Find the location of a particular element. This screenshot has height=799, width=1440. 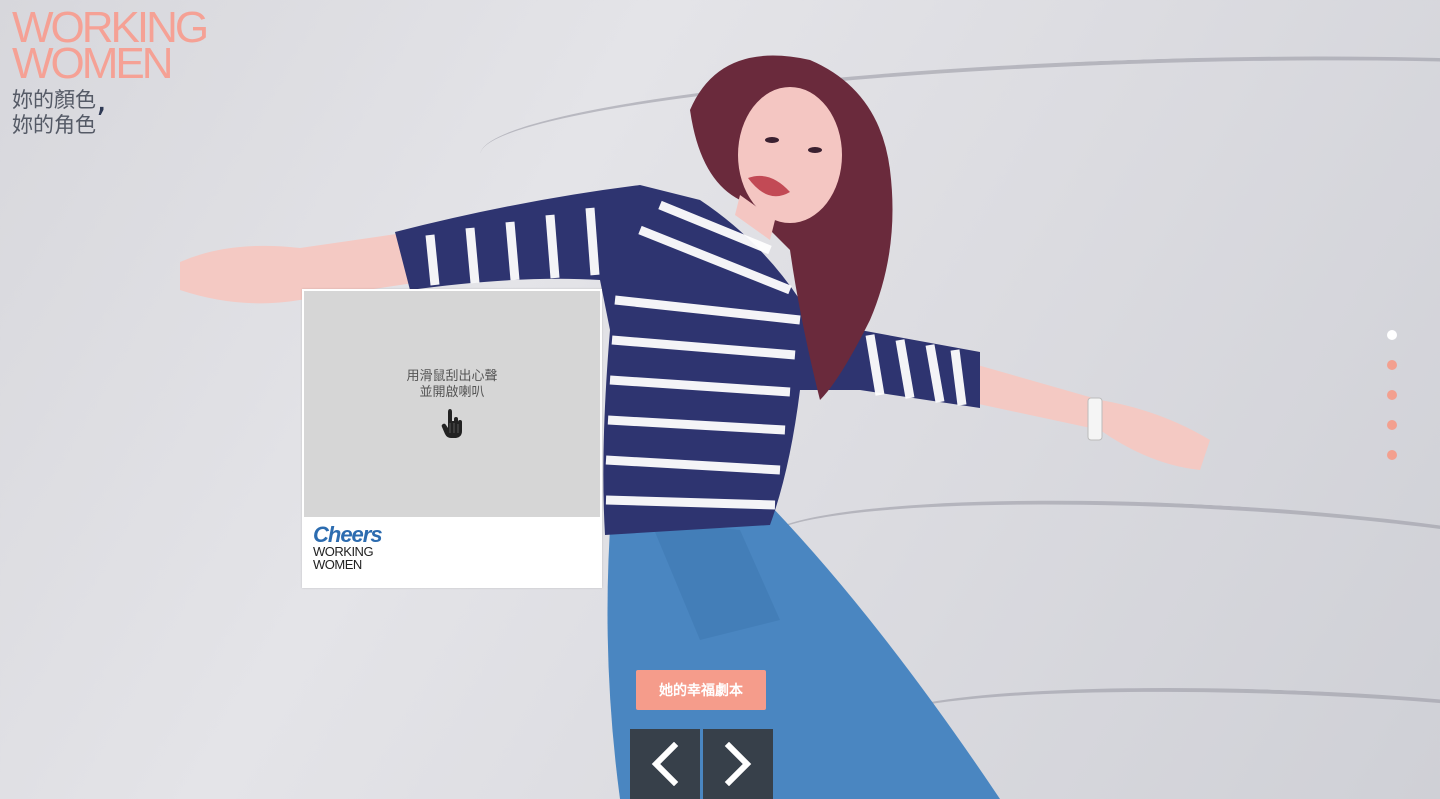

next-button is located at coordinates (738, 764).